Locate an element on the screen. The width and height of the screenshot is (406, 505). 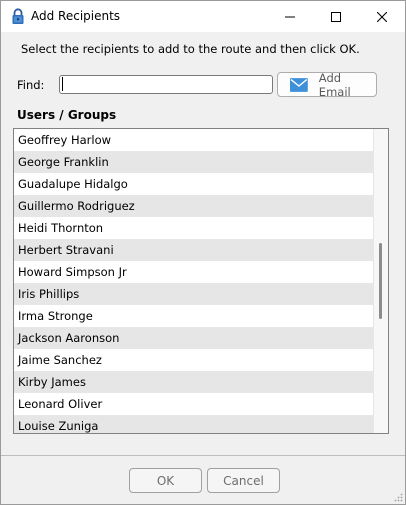
minimize-button is located at coordinates (290, 16).